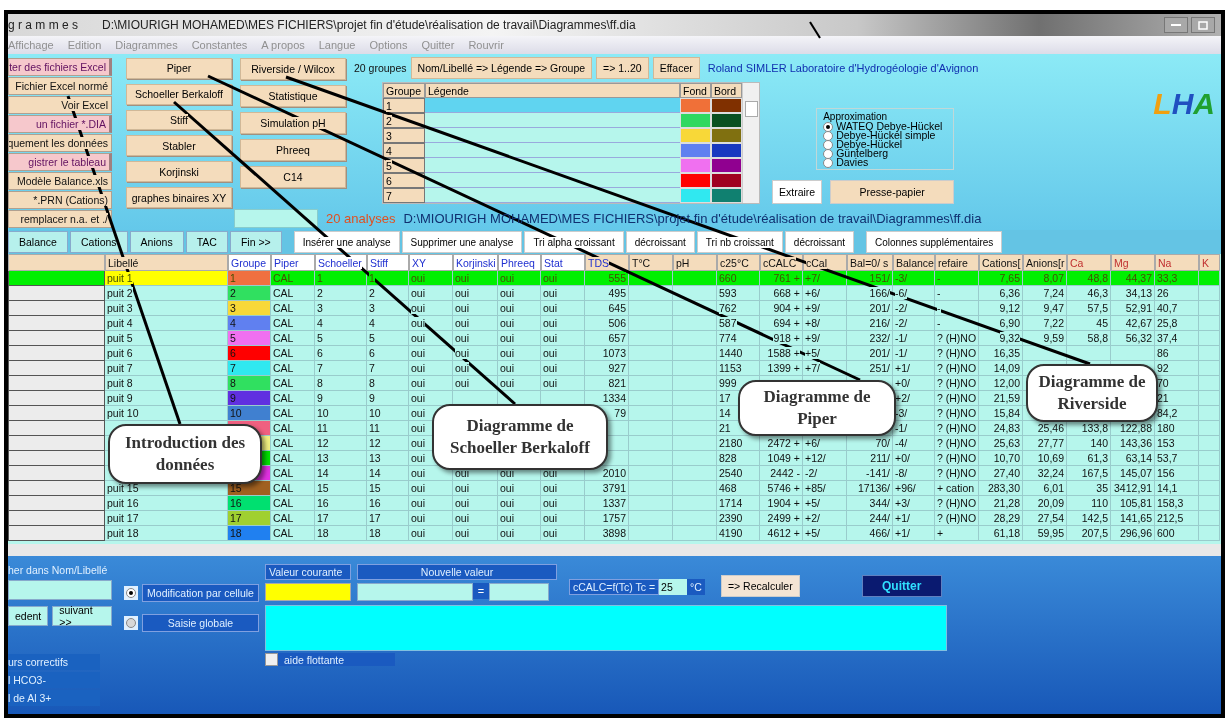  I want to click on column-header: Libellé, so click(166, 262).